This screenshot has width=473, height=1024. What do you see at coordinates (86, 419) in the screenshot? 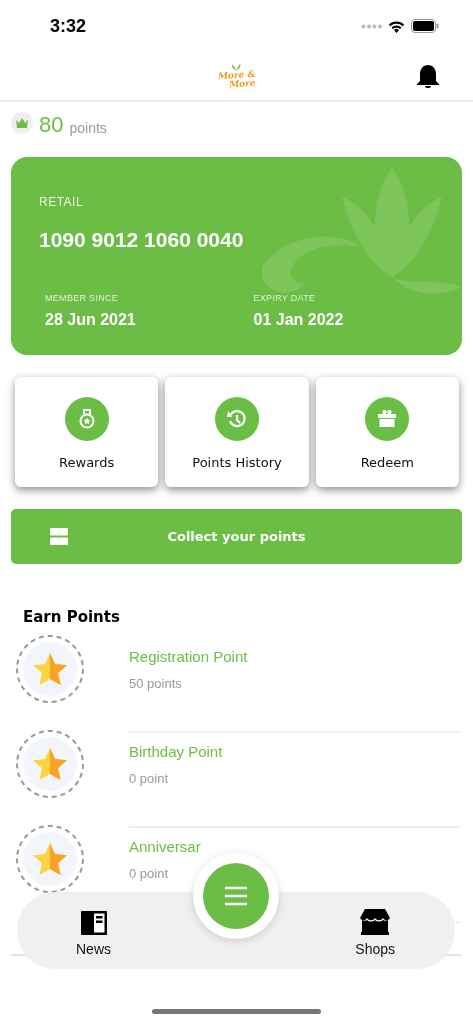
I see `medal-icon` at bounding box center [86, 419].